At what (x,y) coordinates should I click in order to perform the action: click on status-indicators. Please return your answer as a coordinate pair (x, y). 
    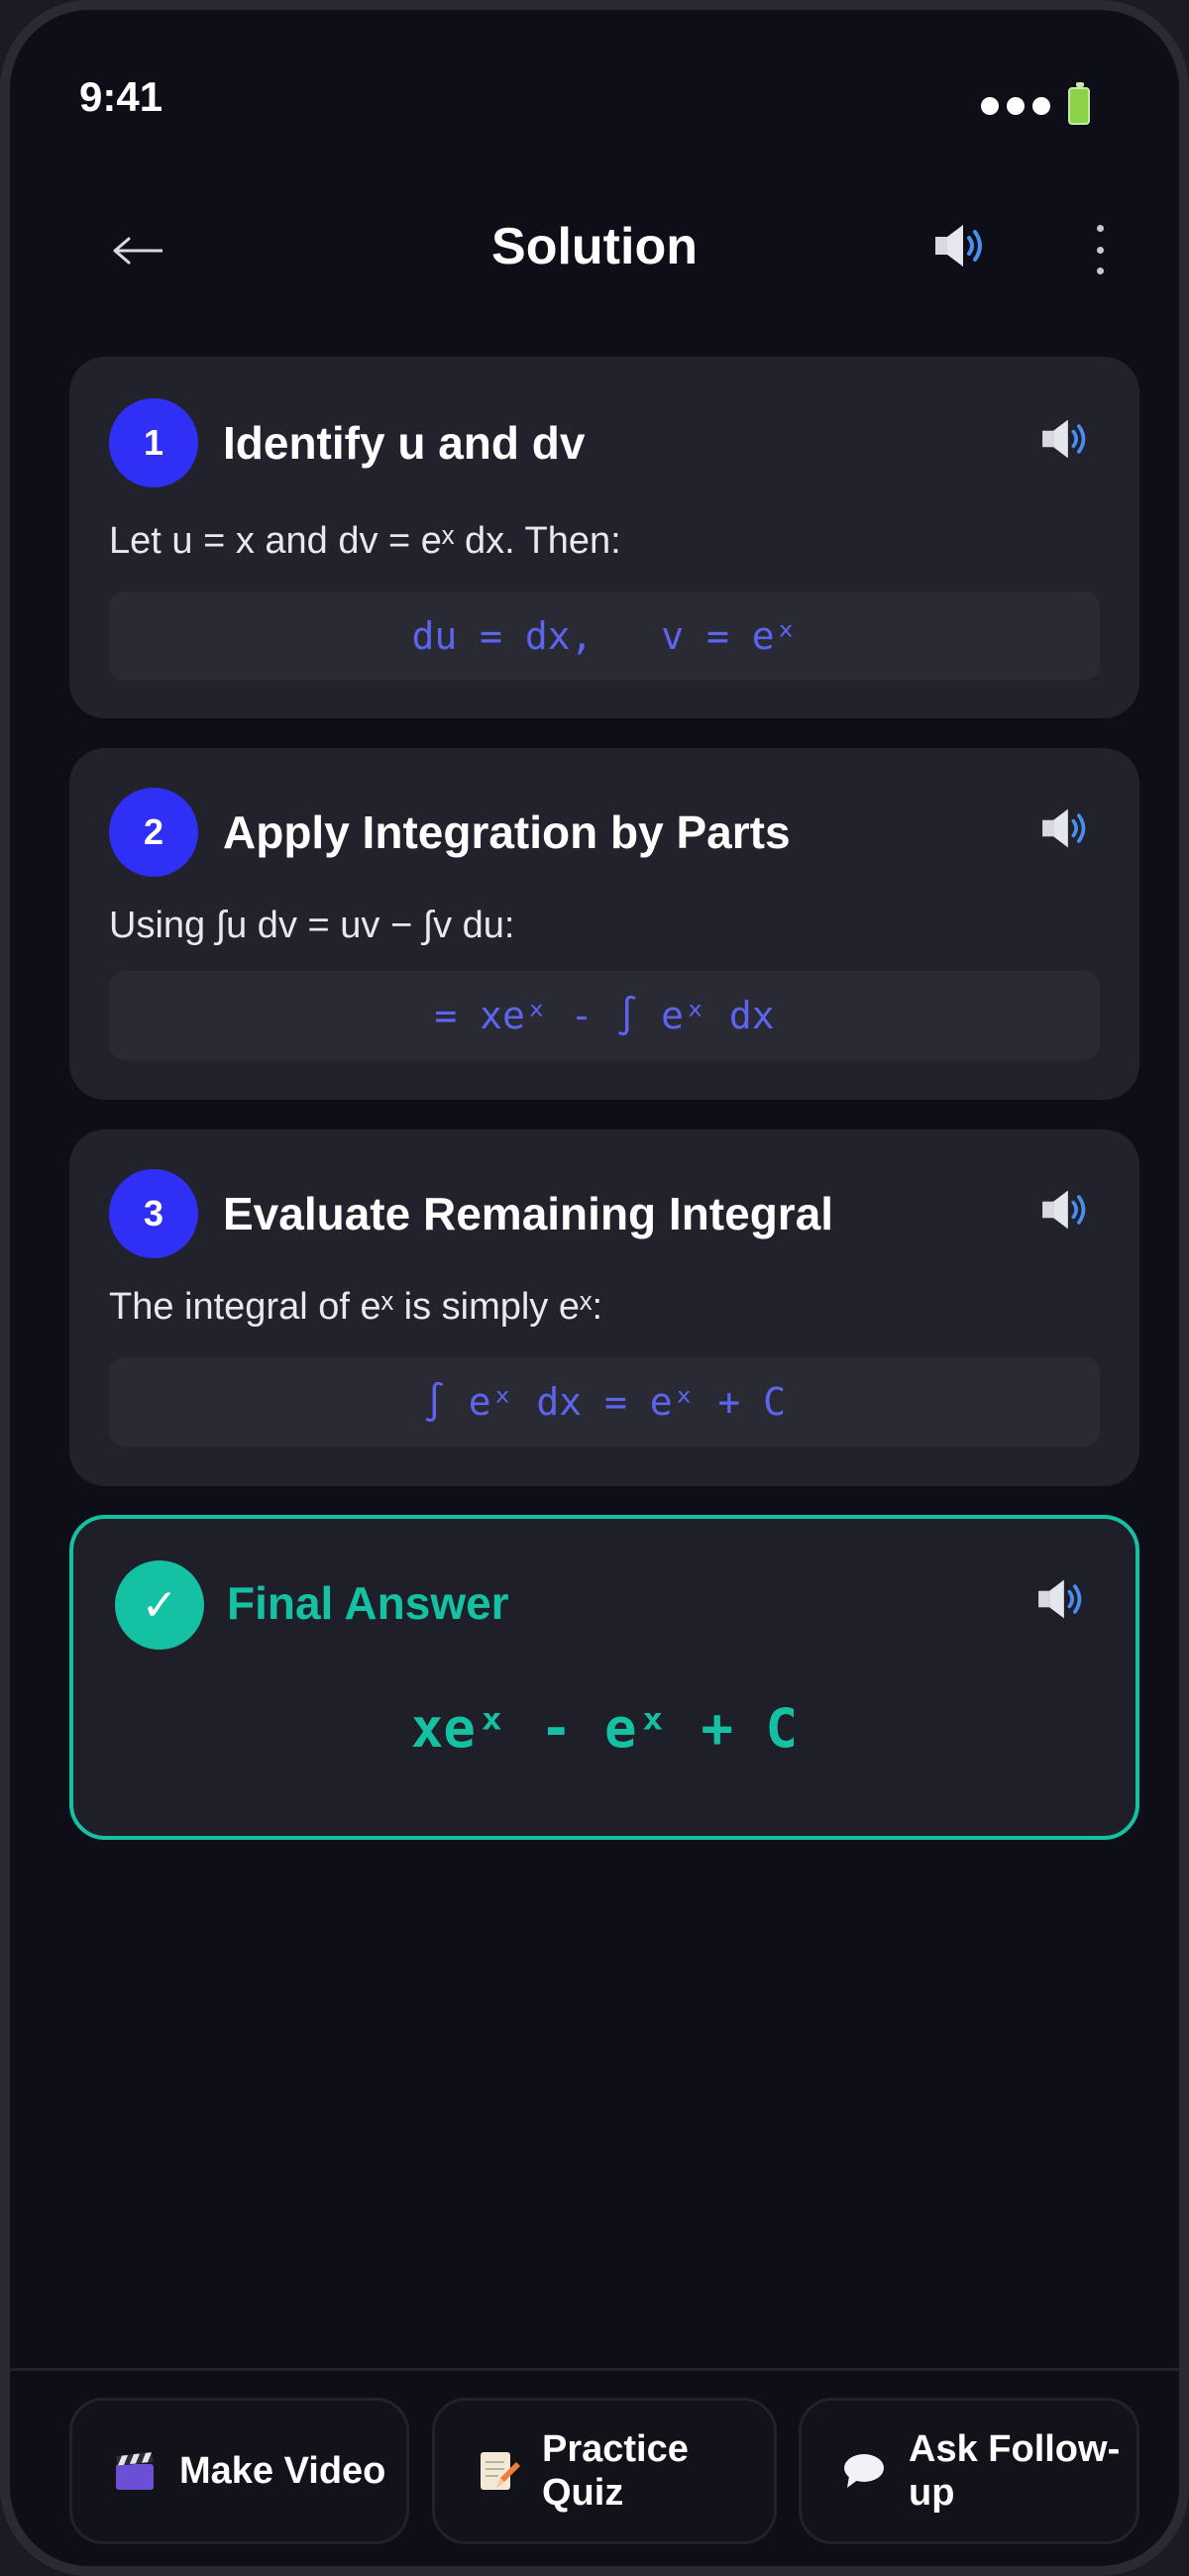
    Looking at the image, I should click on (1035, 103).